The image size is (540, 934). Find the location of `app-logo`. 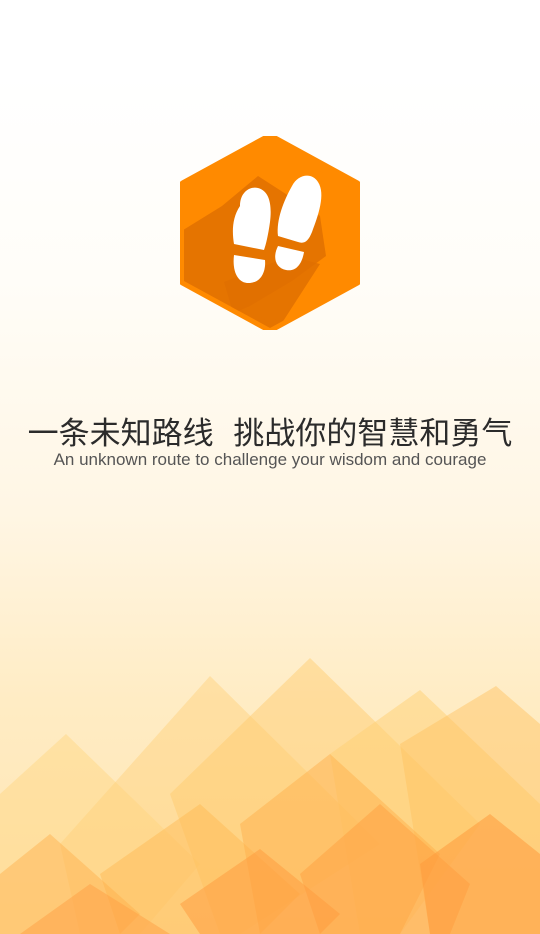

app-logo is located at coordinates (270, 233).